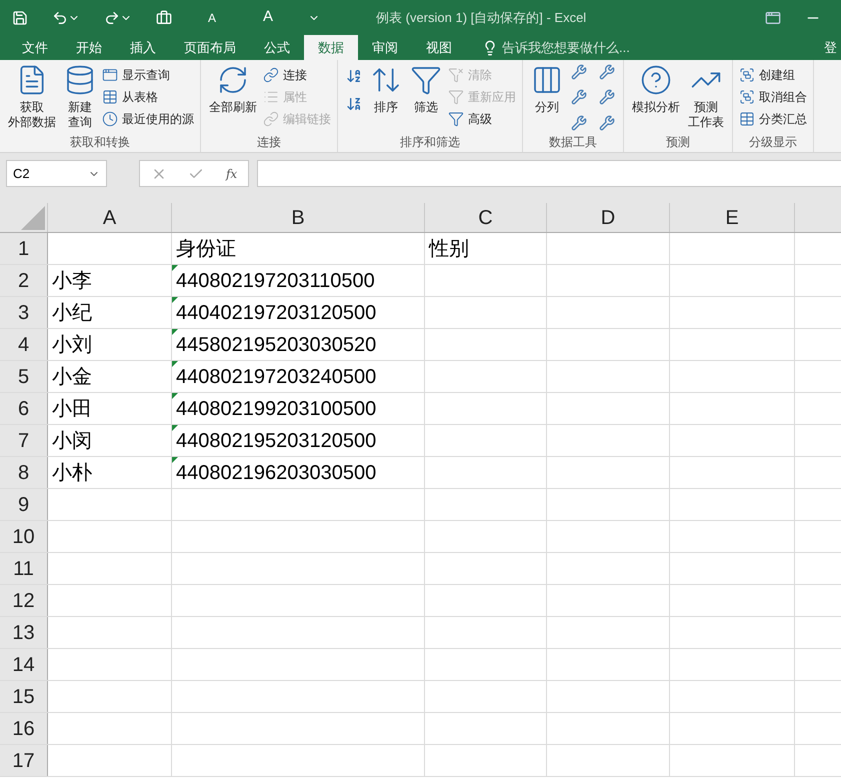  Describe the element at coordinates (100, 142) in the screenshot. I see `group-label: 获取和转换` at that location.